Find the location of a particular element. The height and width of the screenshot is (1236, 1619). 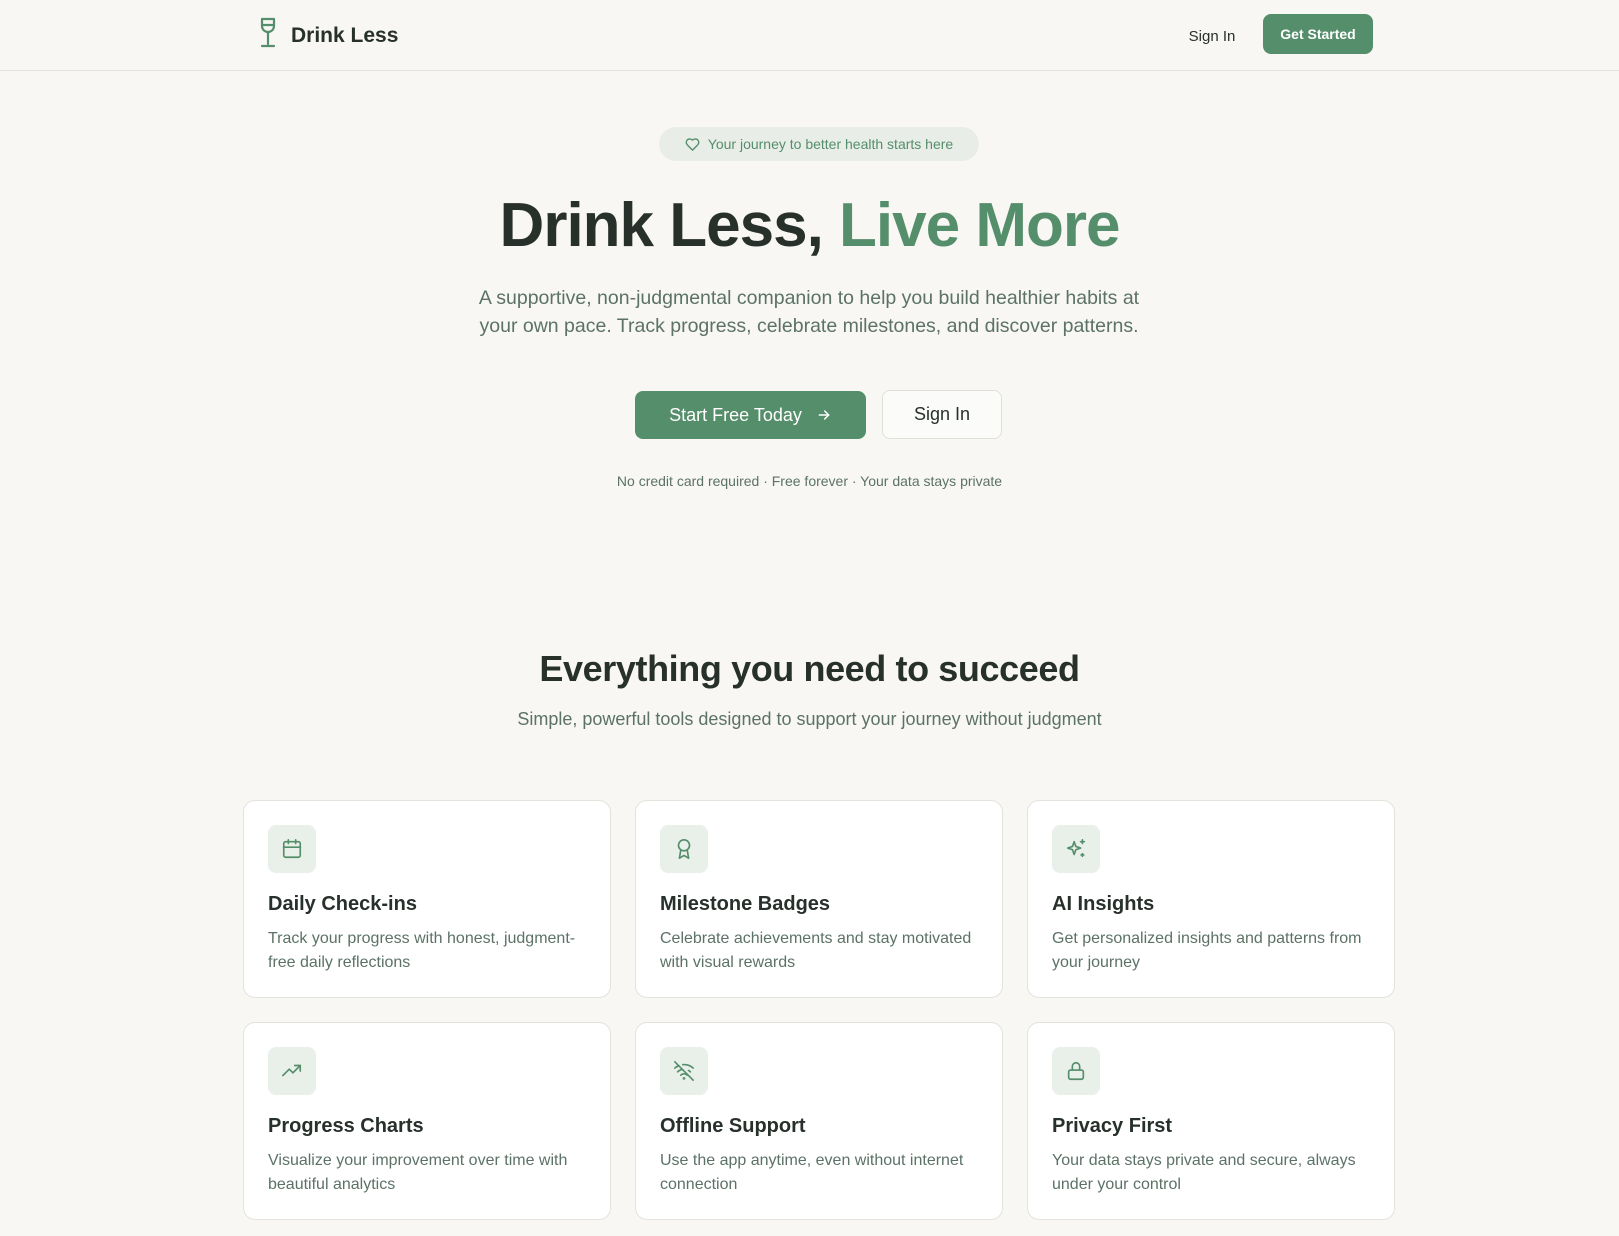

heart-icon is located at coordinates (692, 144).